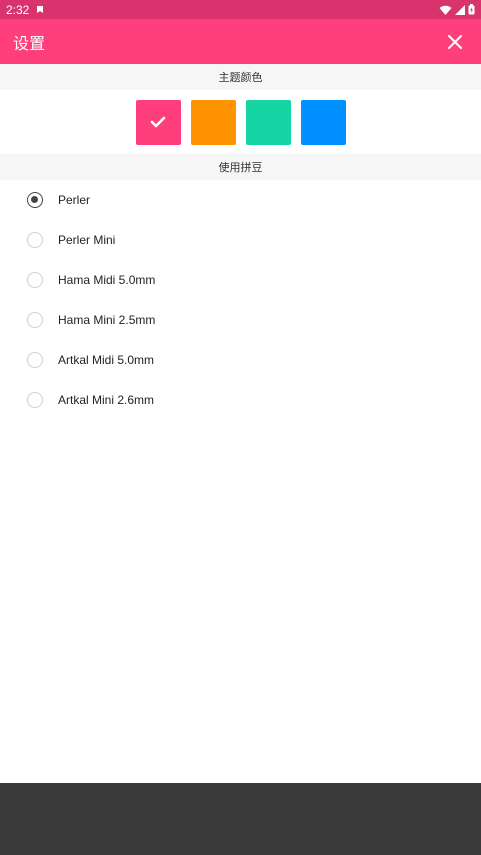 The height and width of the screenshot is (855, 481). Describe the element at coordinates (240, 360) in the screenshot. I see `option-artkal-midi: Artkal Midi 5.0mm` at that location.